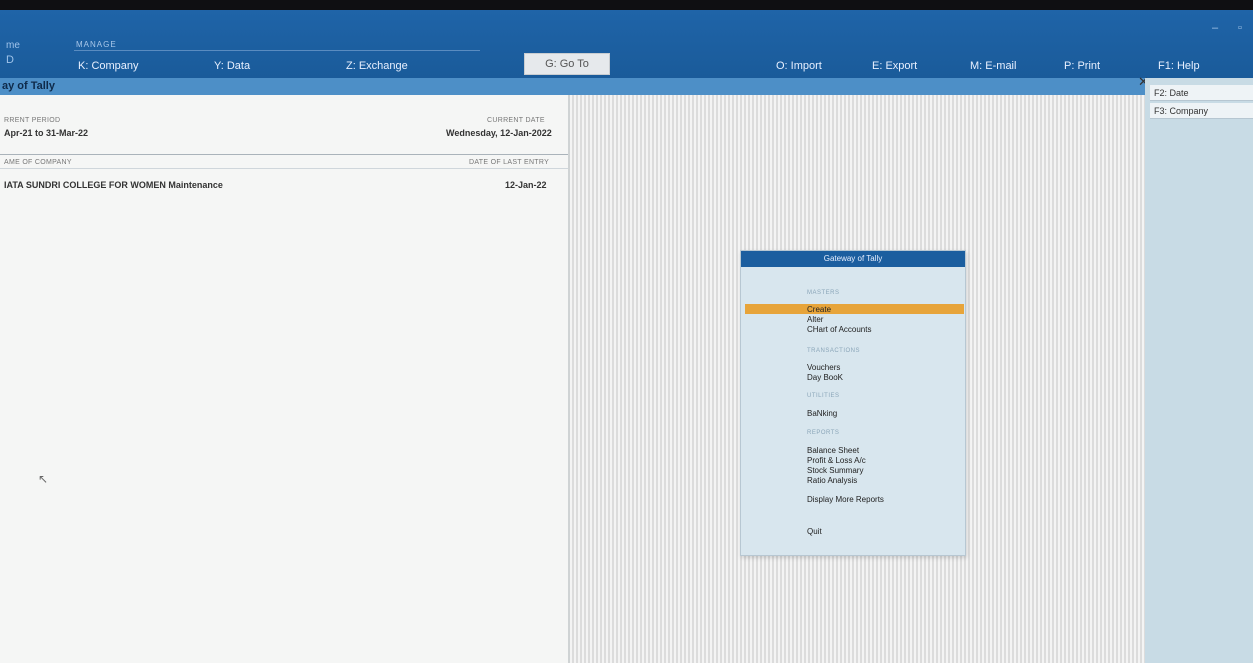 This screenshot has width=1253, height=663. What do you see at coordinates (46, 133) in the screenshot?
I see `current-period-value: Apr-21 to 31-Mar-22` at bounding box center [46, 133].